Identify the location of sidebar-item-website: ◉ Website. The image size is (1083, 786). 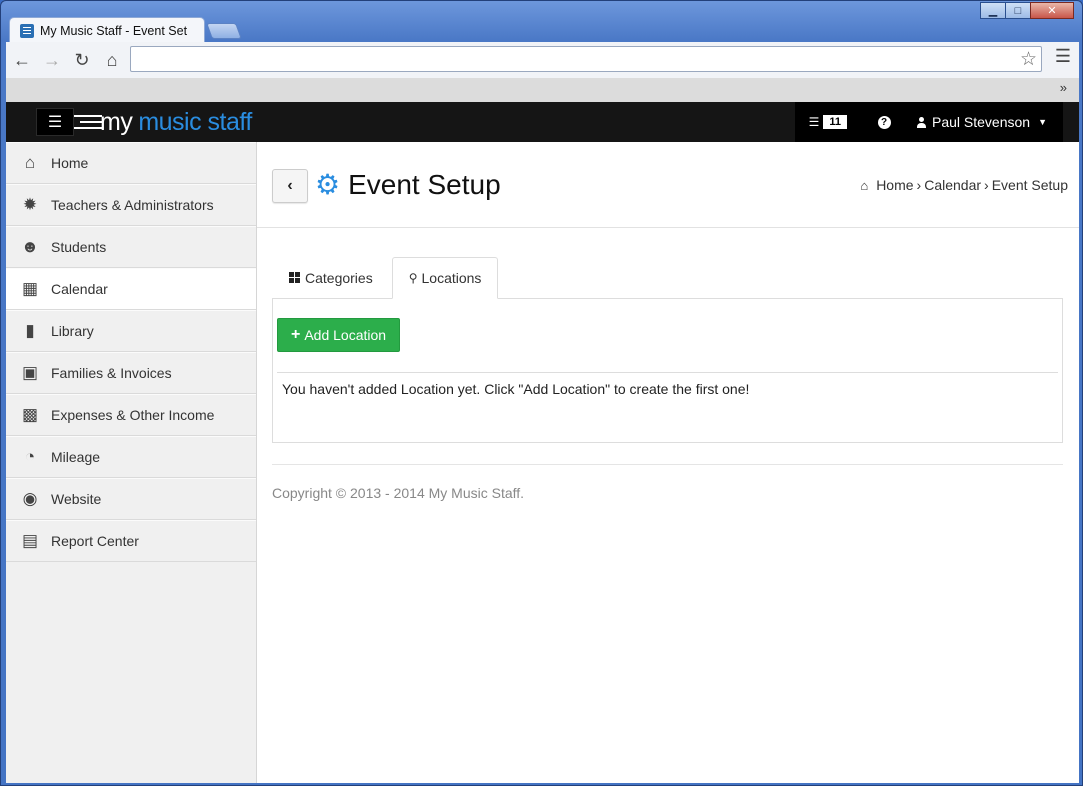
(131, 499).